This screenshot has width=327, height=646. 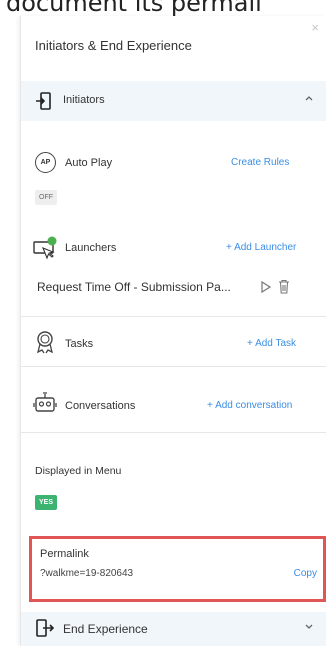 I want to click on tasks-label: Tasks, so click(x=79, y=344).